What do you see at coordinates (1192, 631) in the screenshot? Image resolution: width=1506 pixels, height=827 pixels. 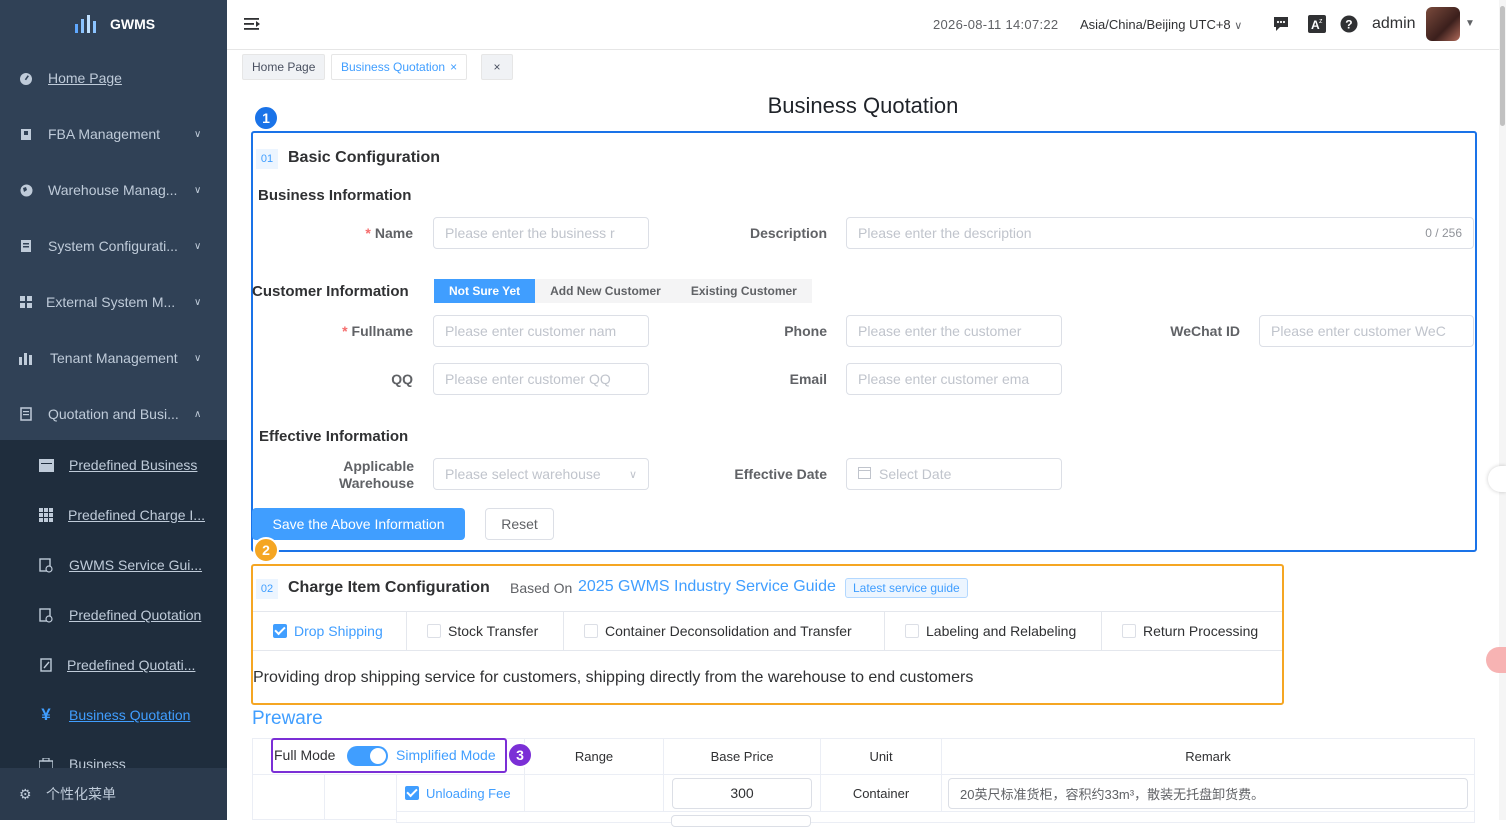 I see `tab-return-processing: Return Processing` at bounding box center [1192, 631].